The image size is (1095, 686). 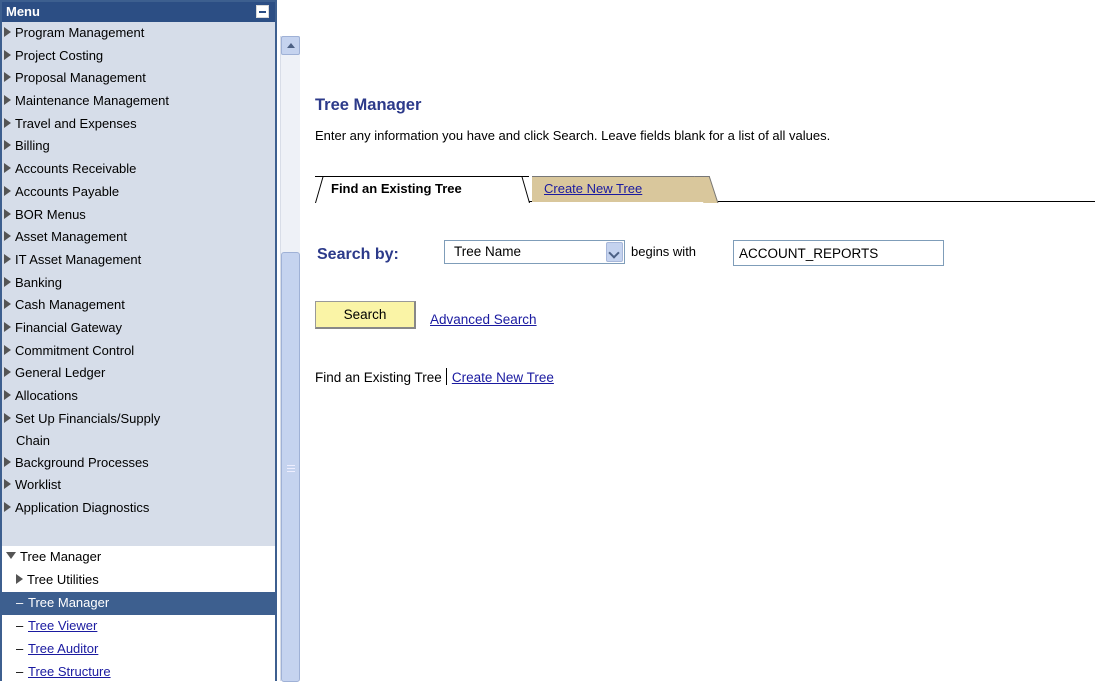 What do you see at coordinates (138, 192) in the screenshot?
I see `menu-item: Accounts Payable` at bounding box center [138, 192].